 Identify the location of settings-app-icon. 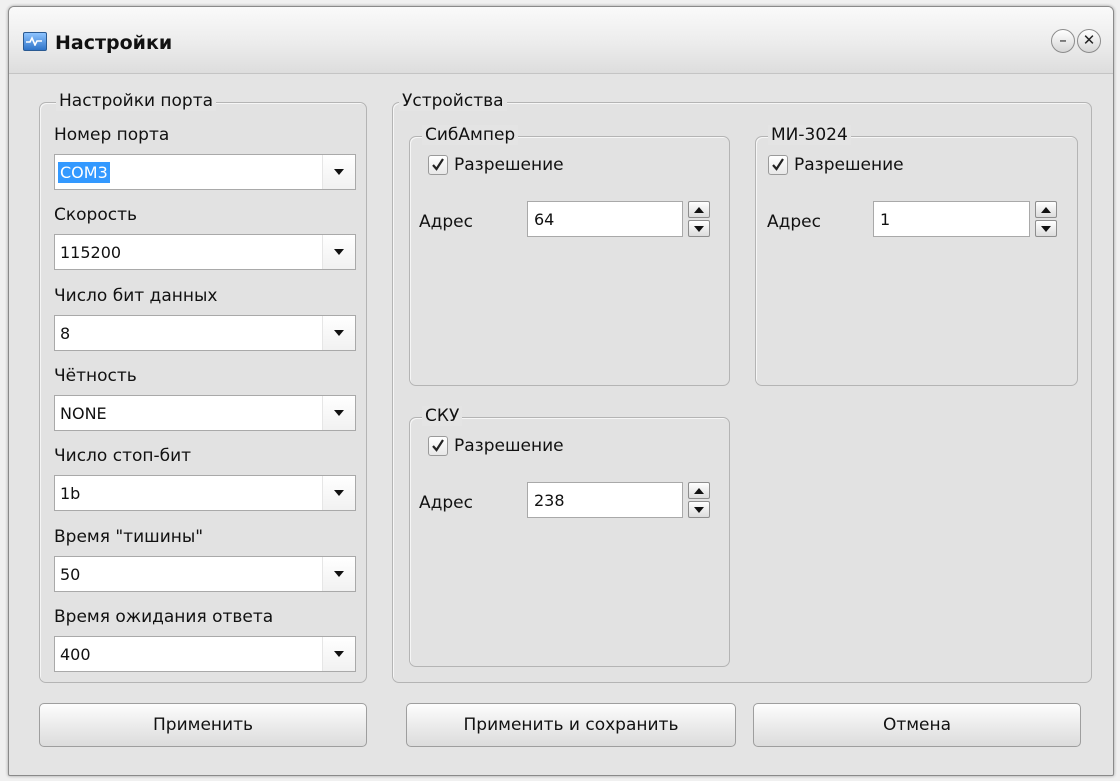
(35, 41).